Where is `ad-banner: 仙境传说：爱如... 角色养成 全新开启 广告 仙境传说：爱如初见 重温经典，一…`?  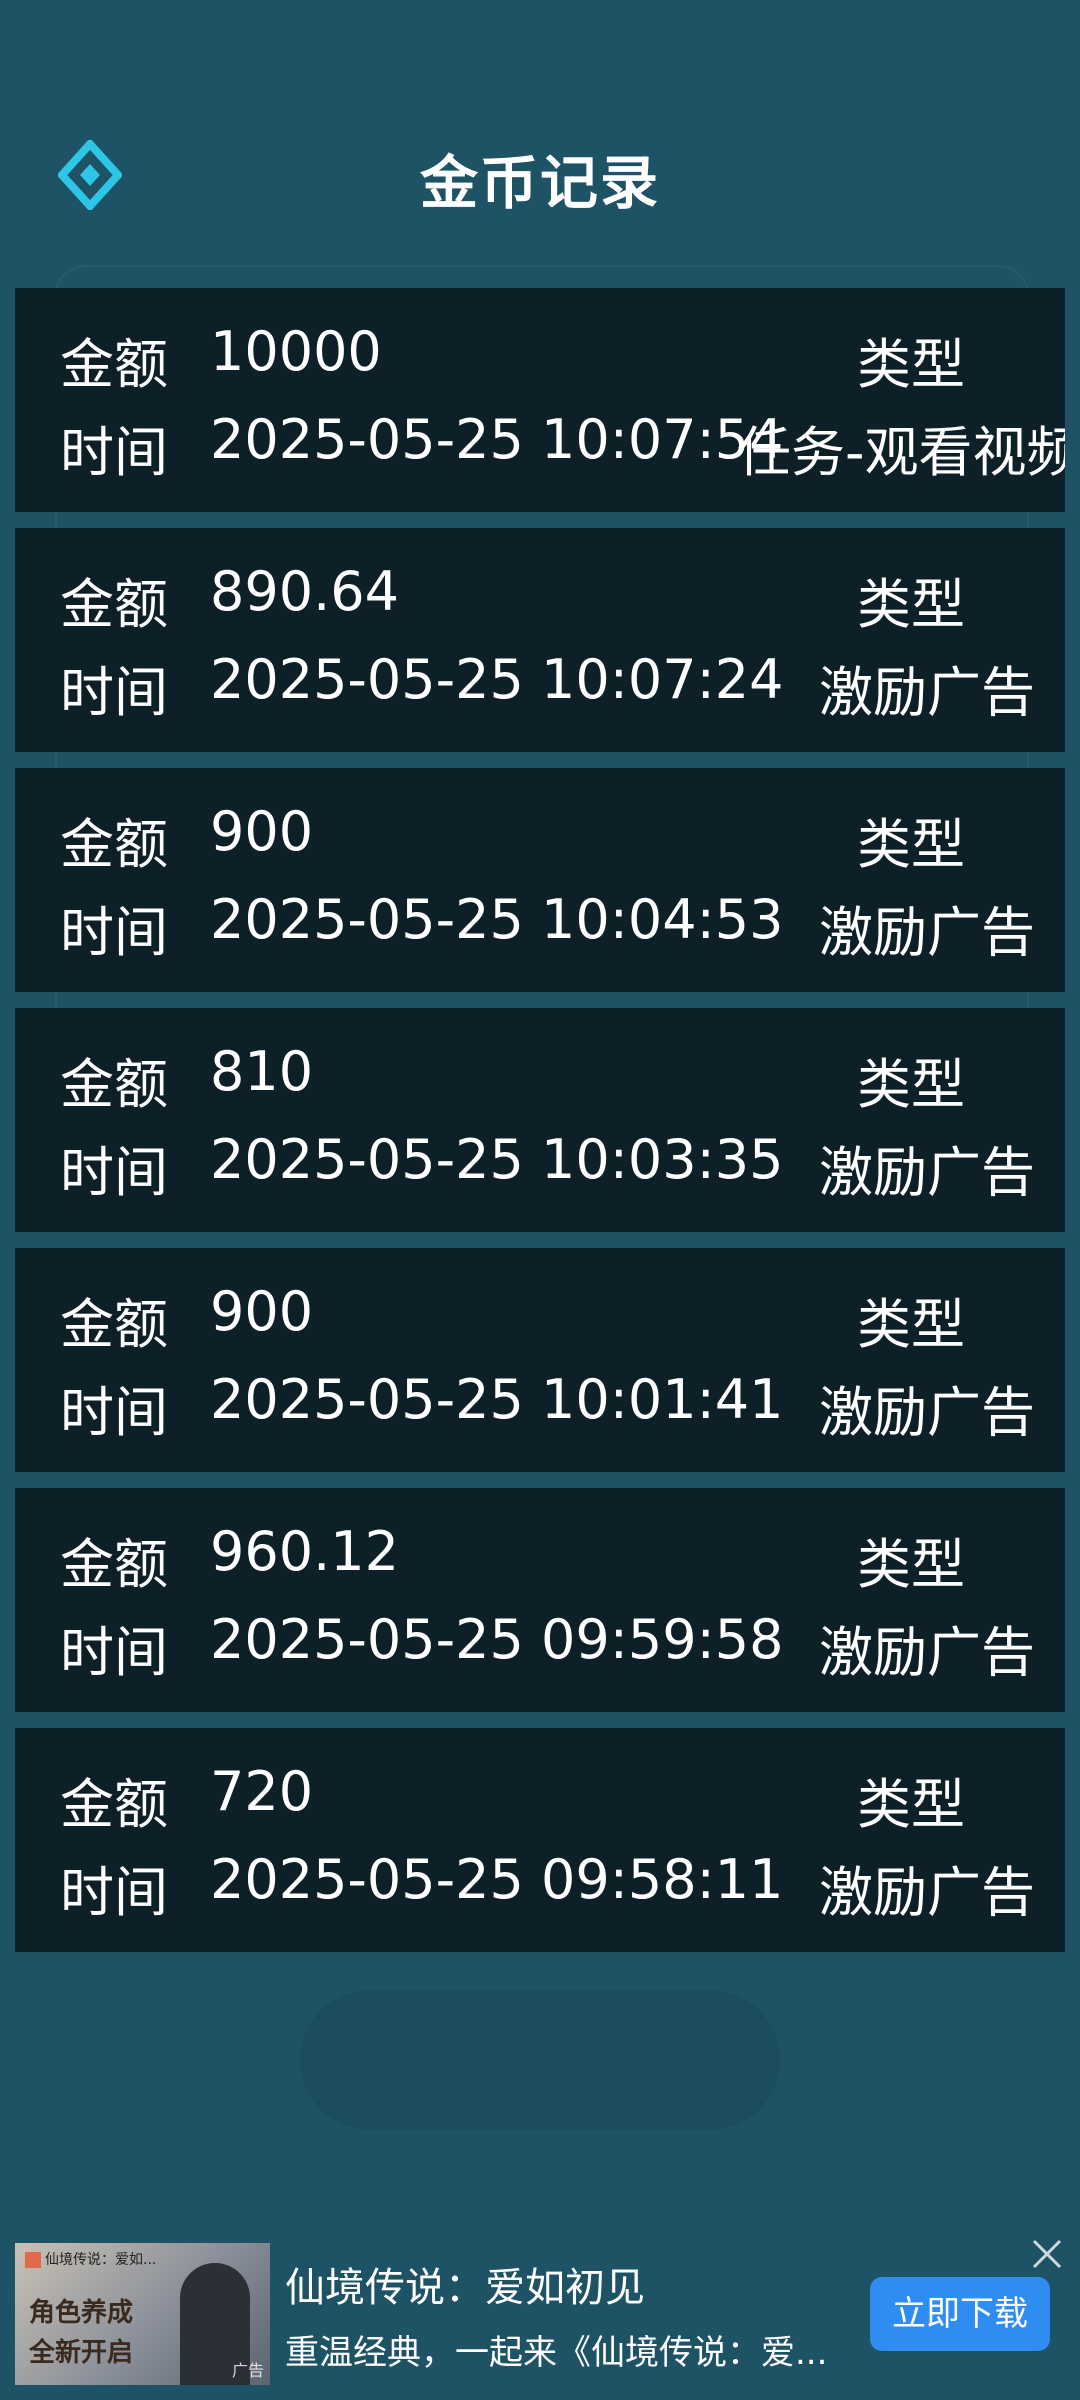 ad-banner: 仙境传说：爱如... 角色养成 全新开启 广告 仙境传说：爱如初见 重温经典，一… is located at coordinates (540, 2312).